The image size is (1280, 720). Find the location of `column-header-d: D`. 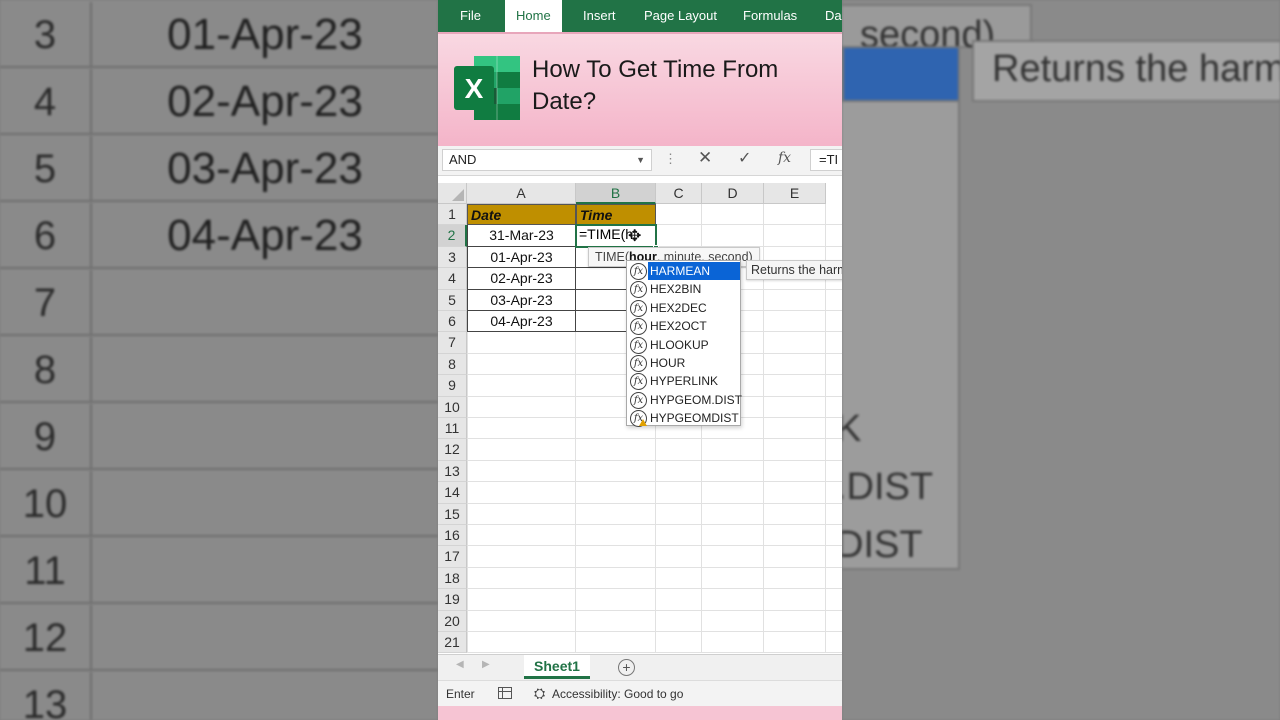

column-header-d: D is located at coordinates (733, 193).